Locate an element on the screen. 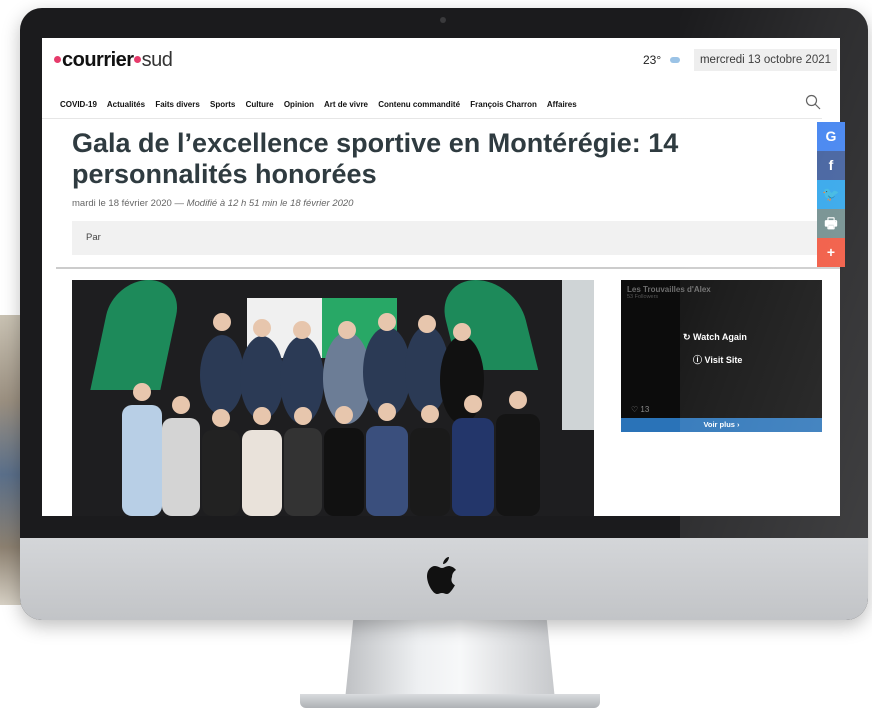 The width and height of the screenshot is (872, 713). print-icon: 🖶 is located at coordinates (831, 223).